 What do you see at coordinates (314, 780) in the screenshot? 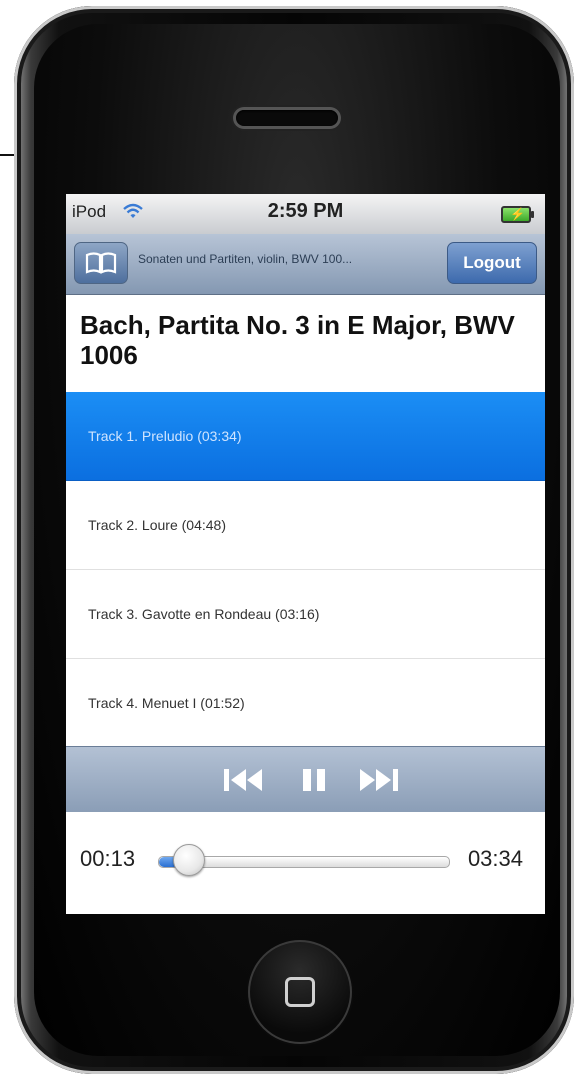
I see `pause-icon` at bounding box center [314, 780].